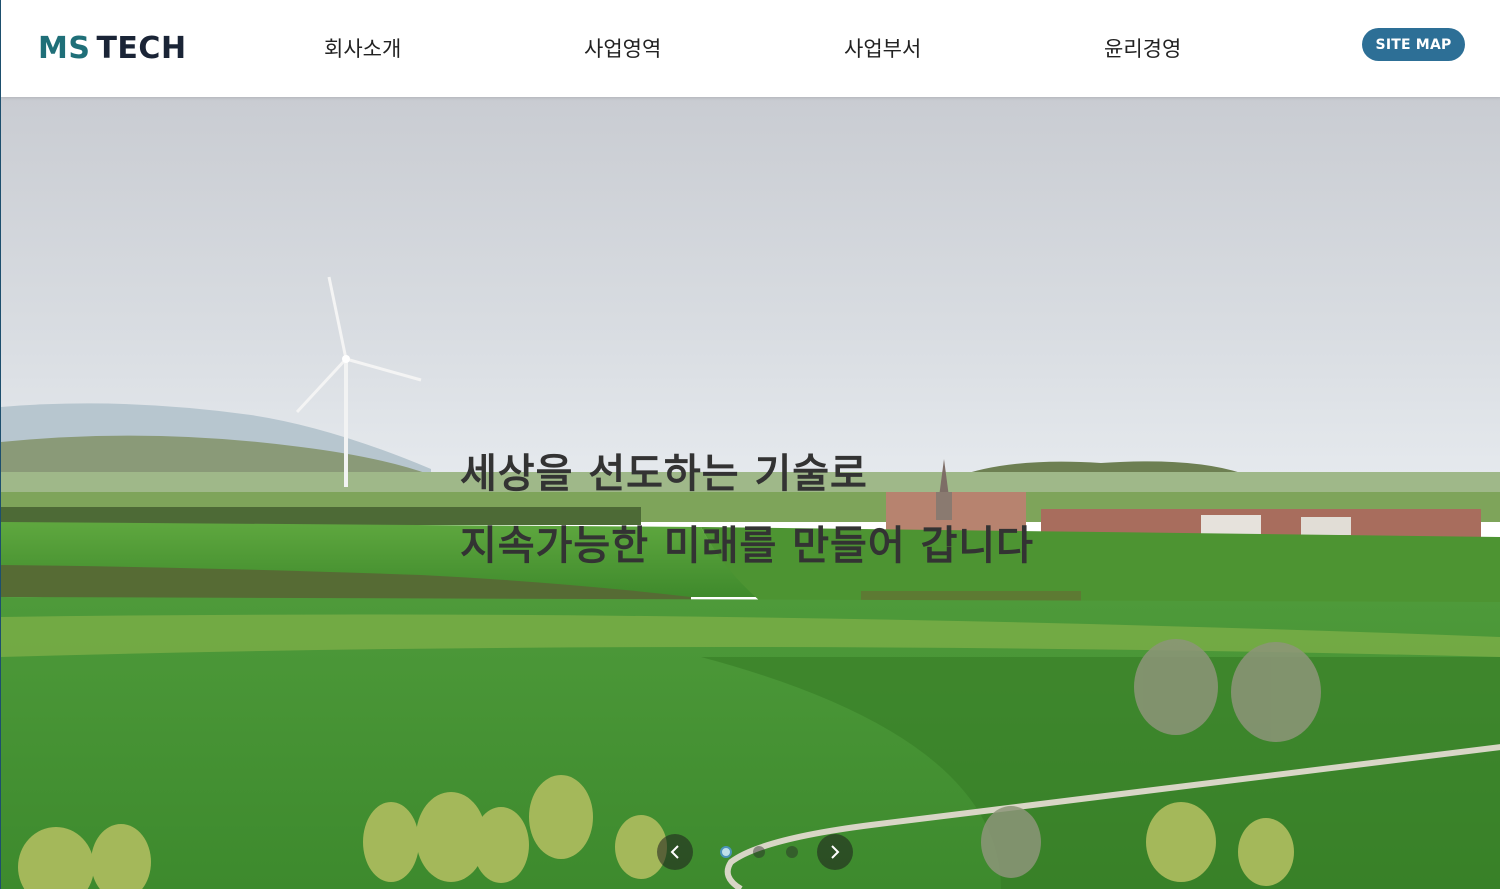 The width and height of the screenshot is (1500, 889). I want to click on main-nav: 회사소개 사업영역 사업부서 윤리경영, so click(750, 48).